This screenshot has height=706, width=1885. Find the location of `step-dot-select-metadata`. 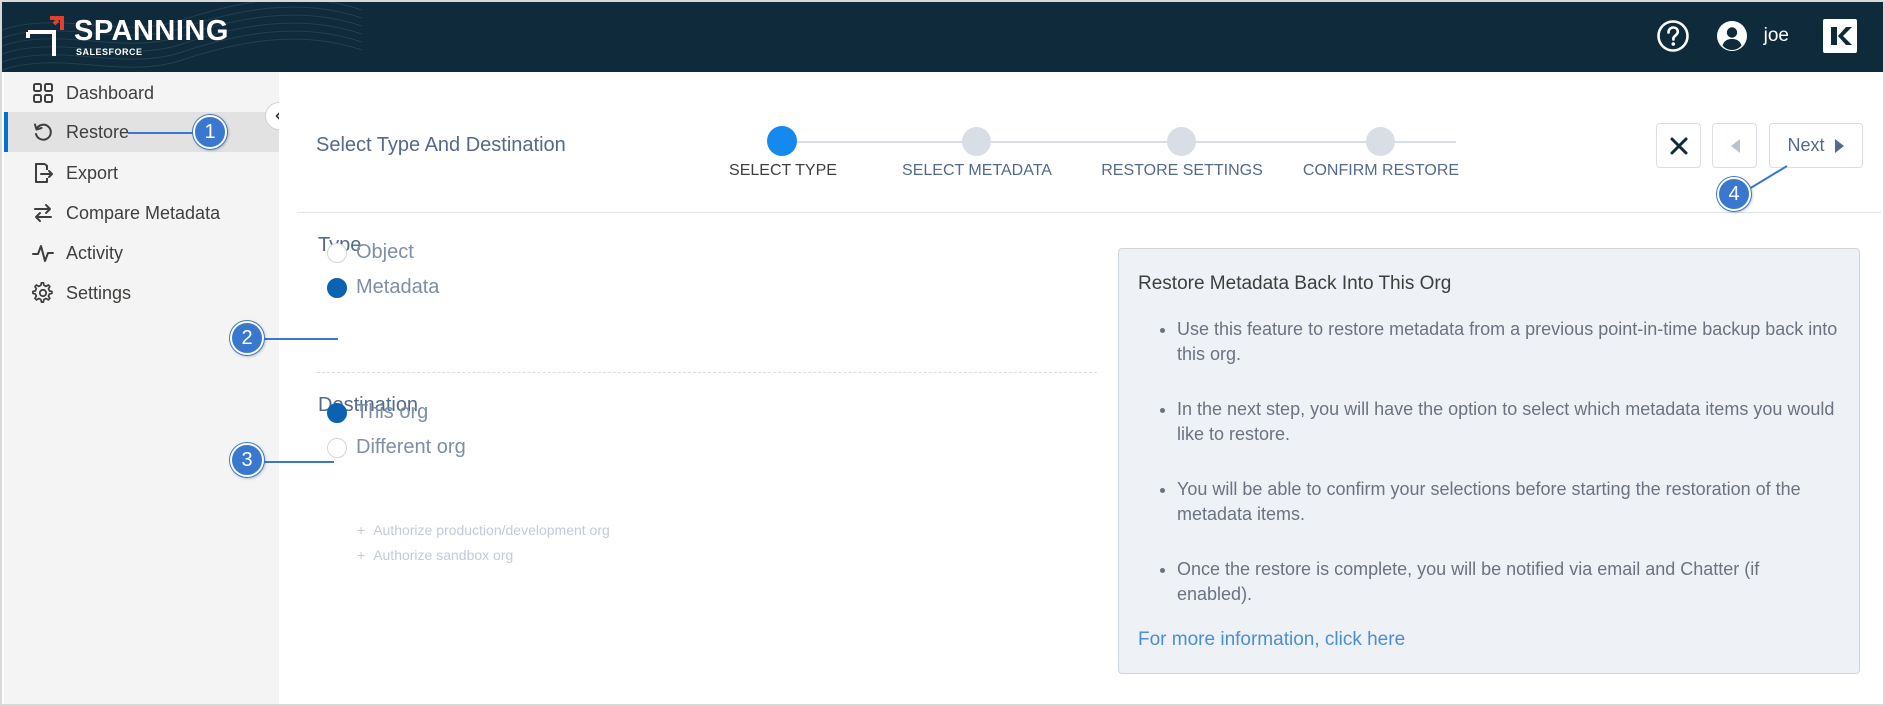

step-dot-select-metadata is located at coordinates (976, 141).